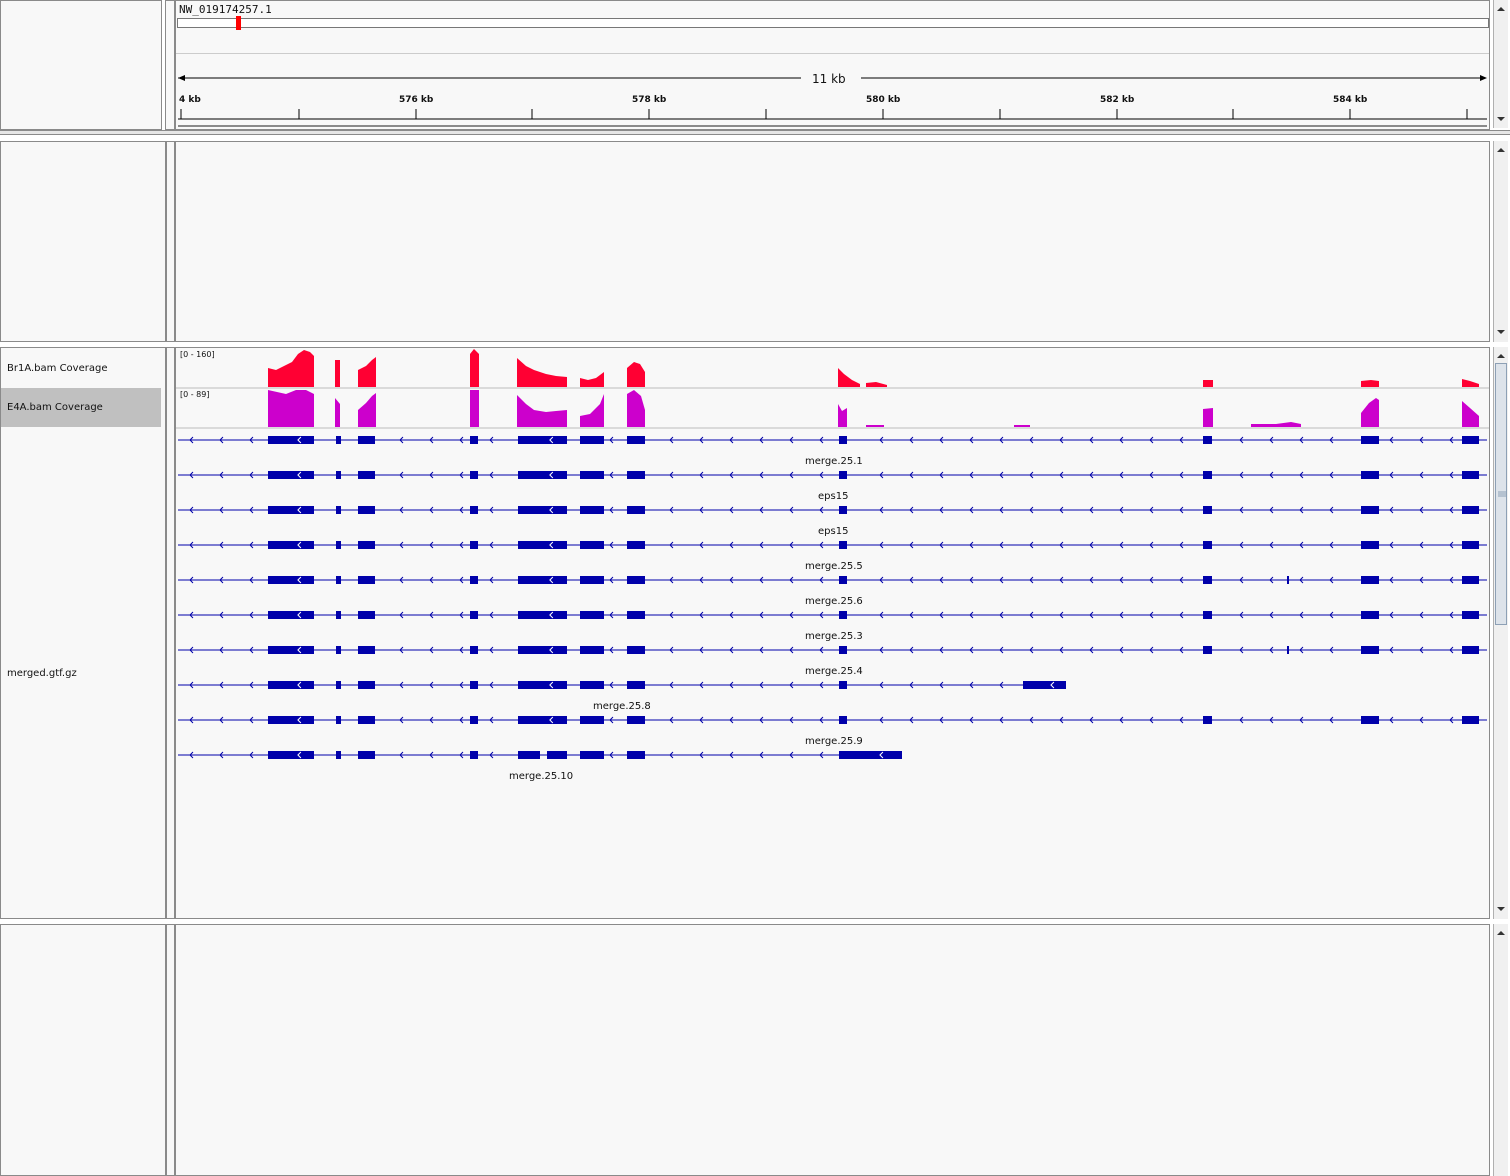  I want to click on empty-panel-1-scrollbar, so click(1500, 241).